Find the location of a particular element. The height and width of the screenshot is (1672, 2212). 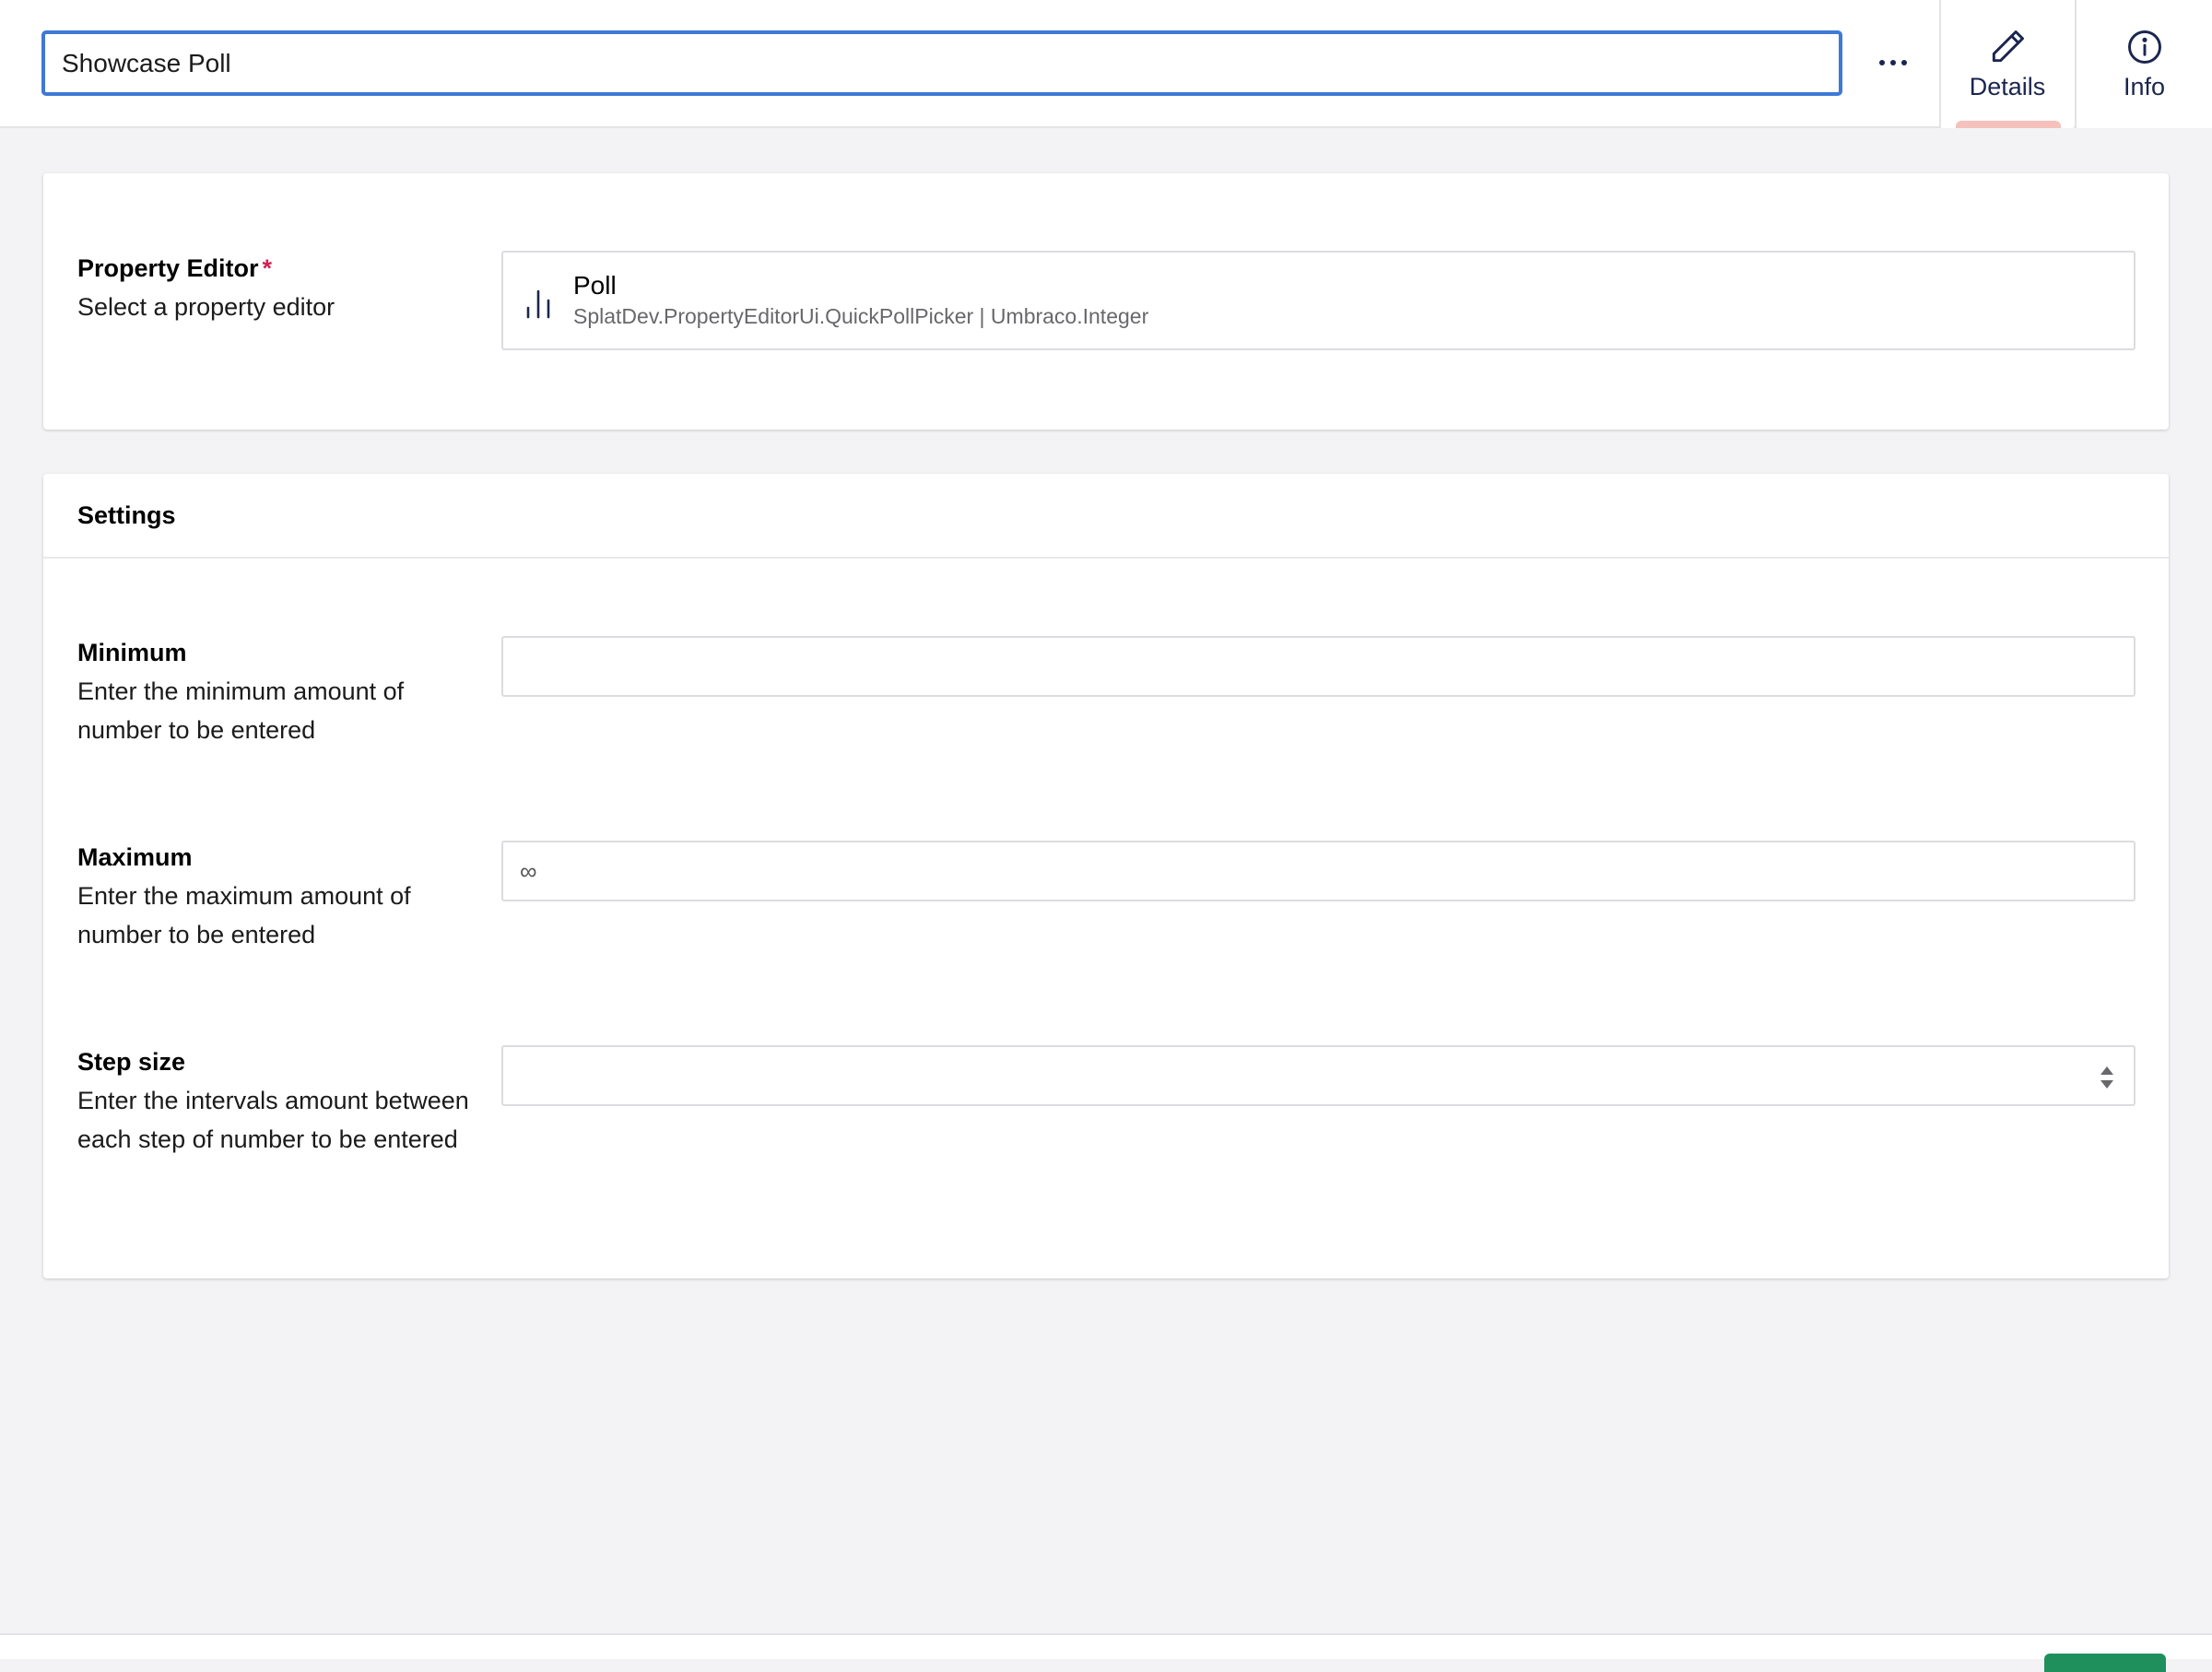

workspace-header: Details Info is located at coordinates (1106, 64).